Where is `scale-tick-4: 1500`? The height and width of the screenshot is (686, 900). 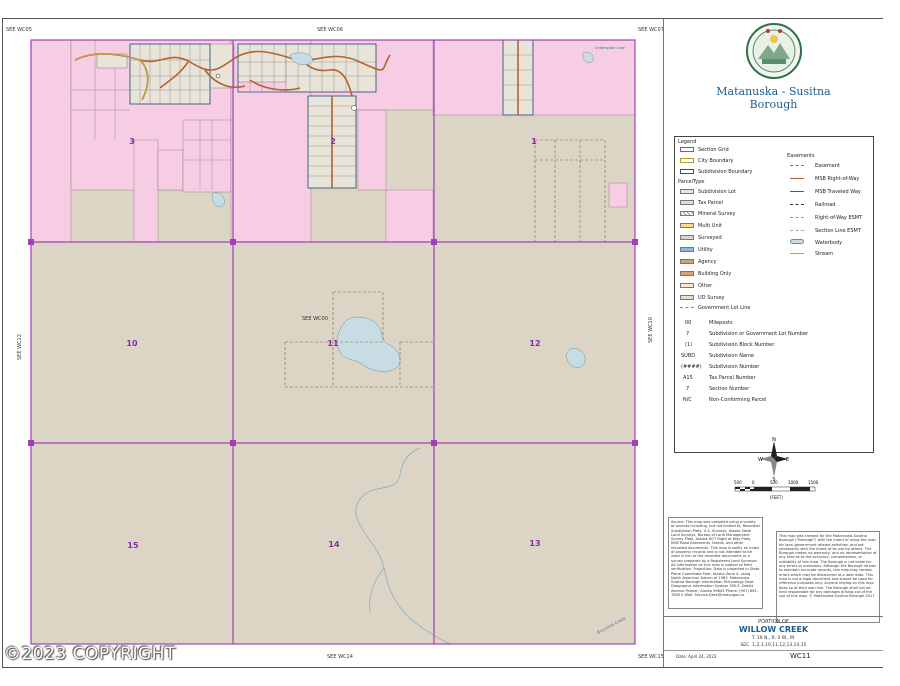
scale-tick-4: 1500 is located at coordinates (813, 482).